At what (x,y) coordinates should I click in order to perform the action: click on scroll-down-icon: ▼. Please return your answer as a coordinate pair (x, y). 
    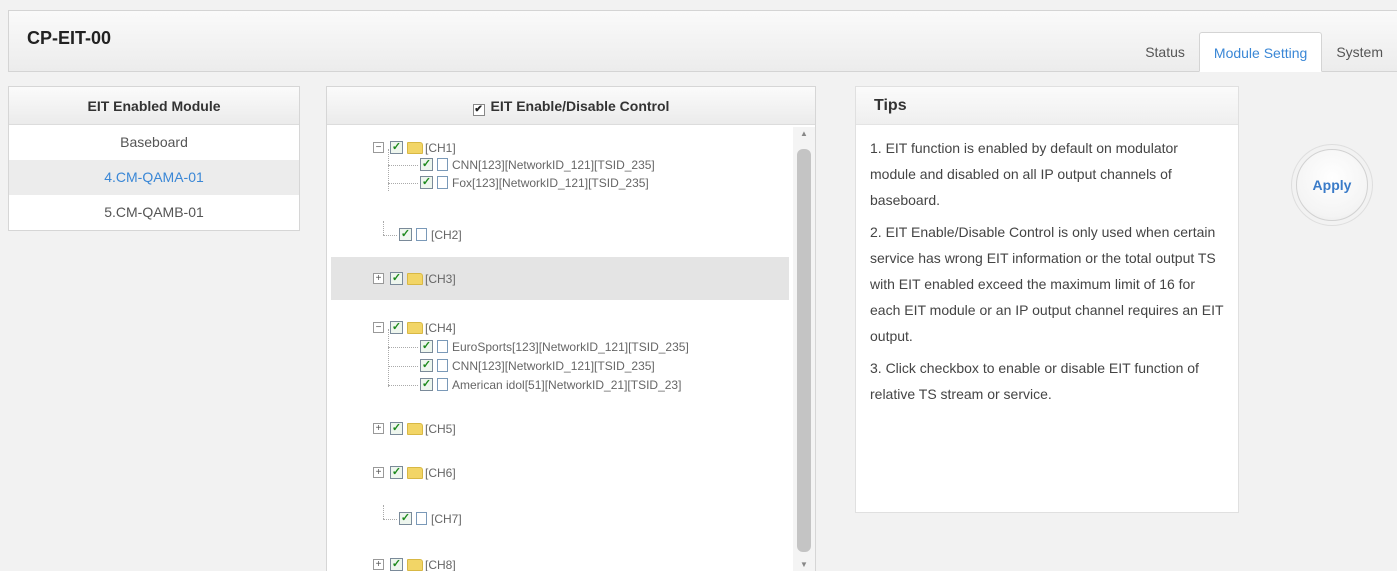
    Looking at the image, I should click on (804, 564).